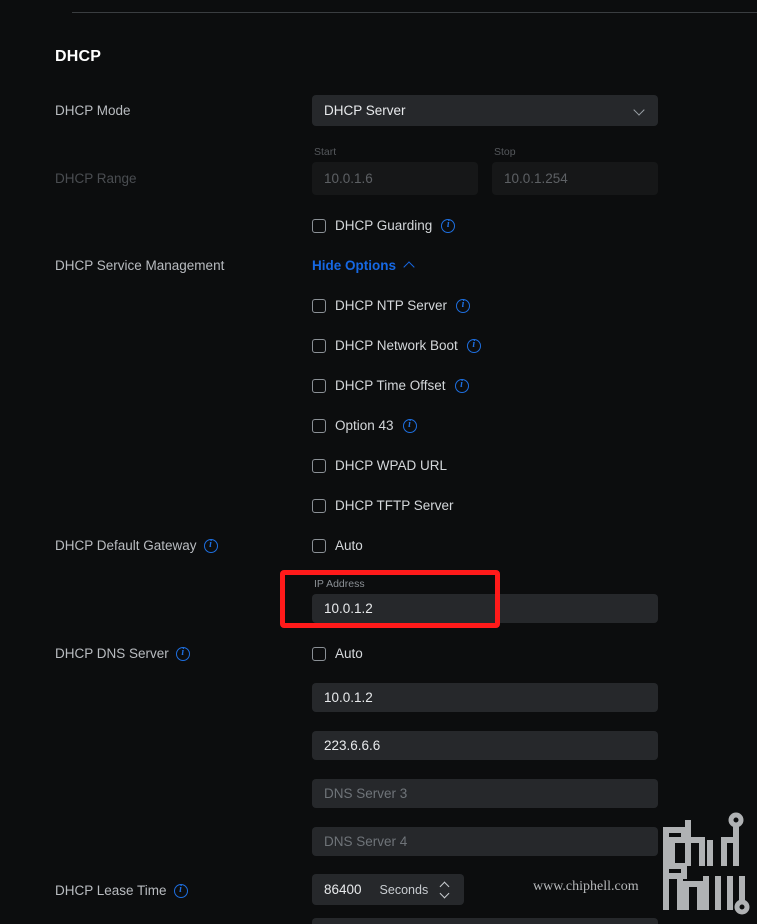 The height and width of the screenshot is (924, 757). I want to click on checkbox-option-43: Option 43 i, so click(364, 425).